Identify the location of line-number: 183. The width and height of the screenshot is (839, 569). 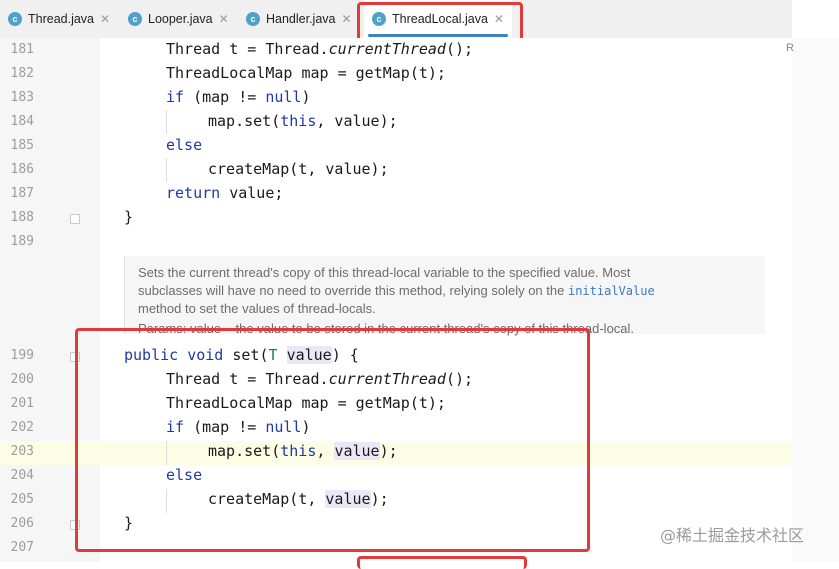
(22, 97).